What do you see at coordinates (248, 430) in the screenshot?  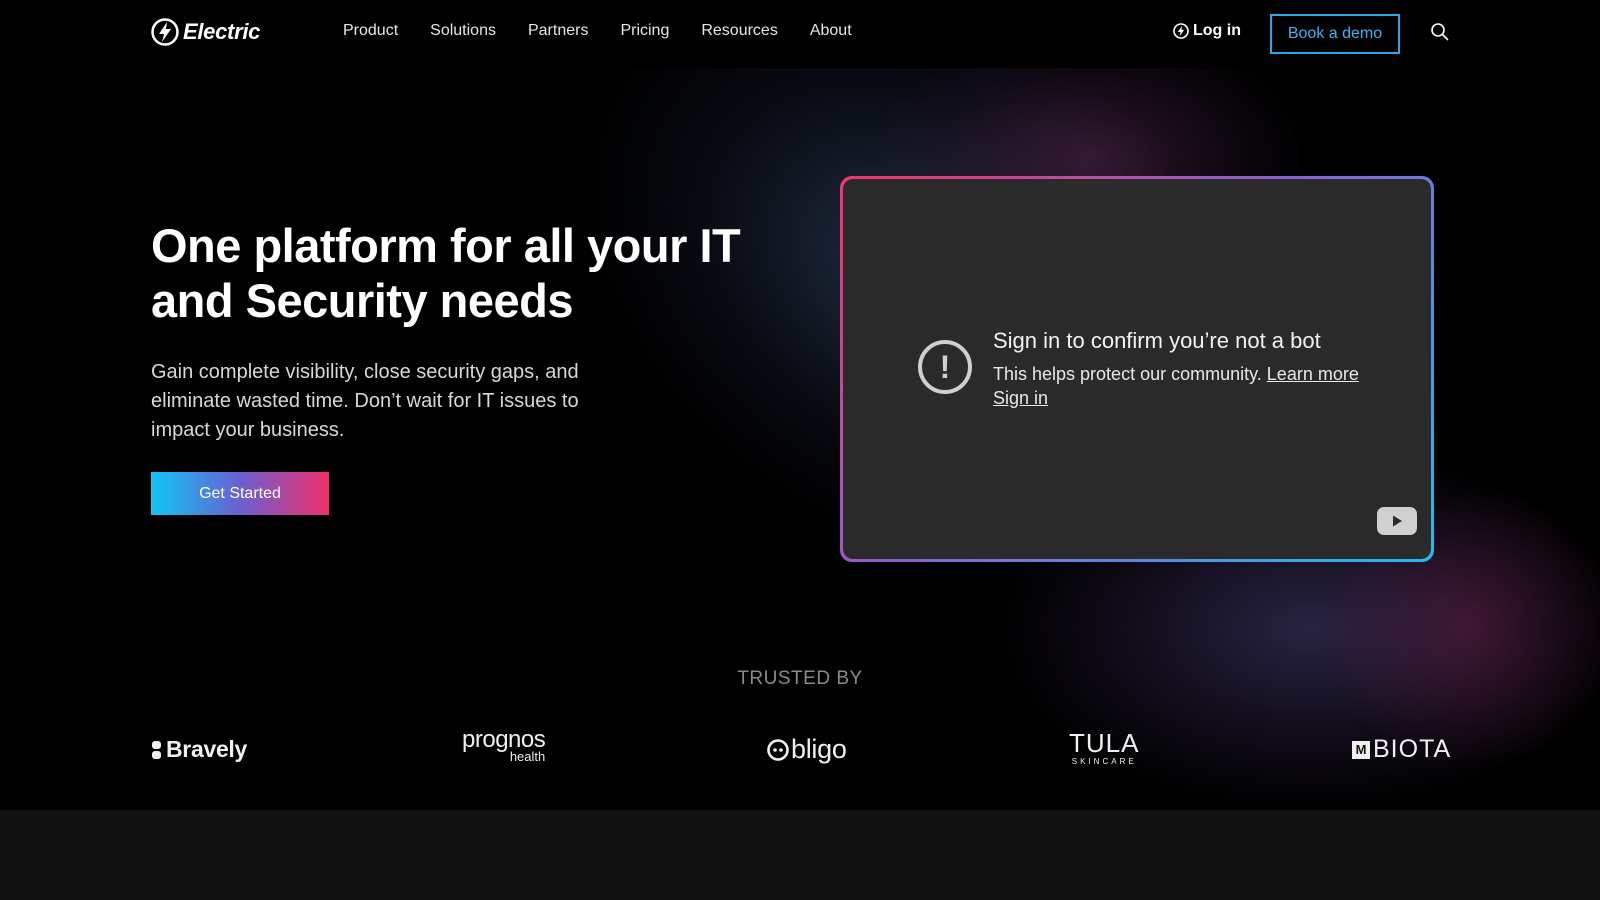 I see `subtext-line: impact your business.` at bounding box center [248, 430].